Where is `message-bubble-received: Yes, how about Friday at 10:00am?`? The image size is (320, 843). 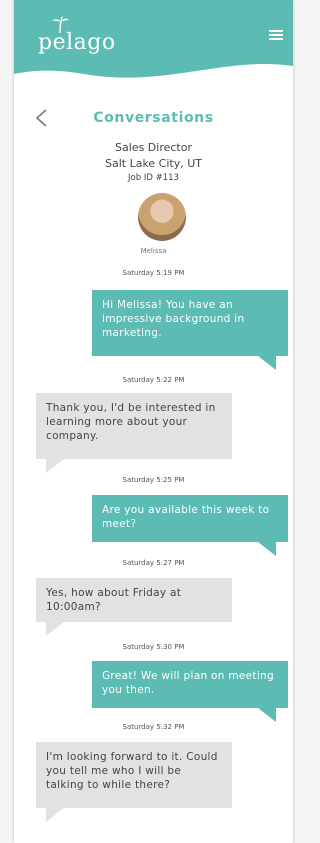 message-bubble-received: Yes, how about Friday at 10:00am? is located at coordinates (134, 600).